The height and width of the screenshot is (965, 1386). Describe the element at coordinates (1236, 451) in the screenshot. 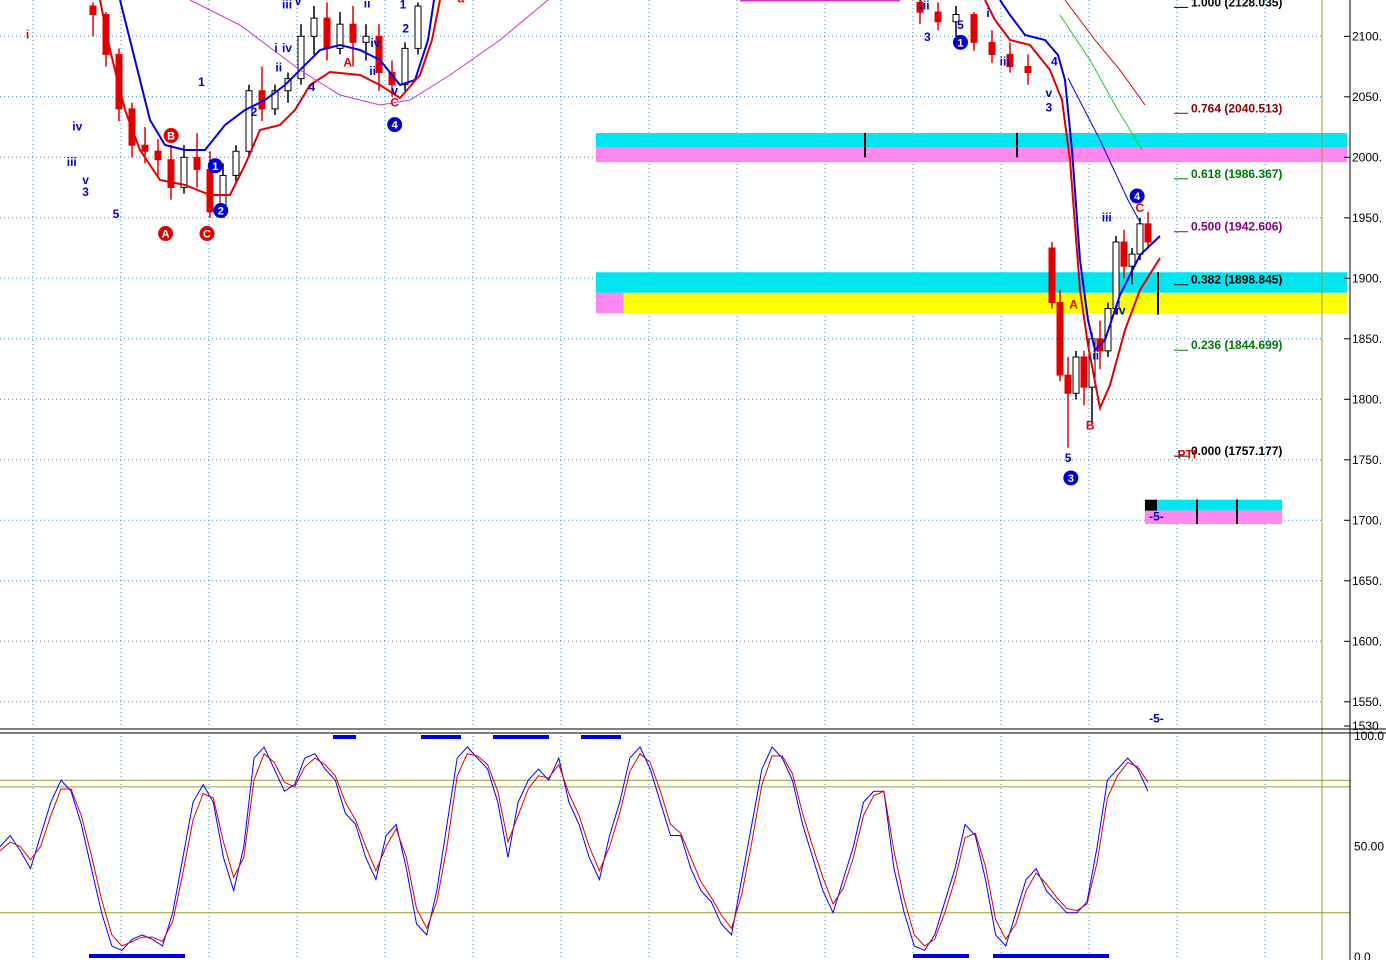

I see `fib-level-label: 0.000 (1757.177)` at that location.